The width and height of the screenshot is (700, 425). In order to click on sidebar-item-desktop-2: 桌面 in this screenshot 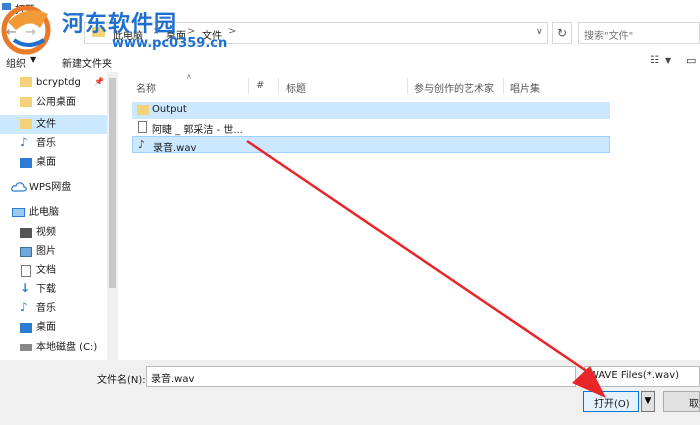, I will do `click(46, 327)`.